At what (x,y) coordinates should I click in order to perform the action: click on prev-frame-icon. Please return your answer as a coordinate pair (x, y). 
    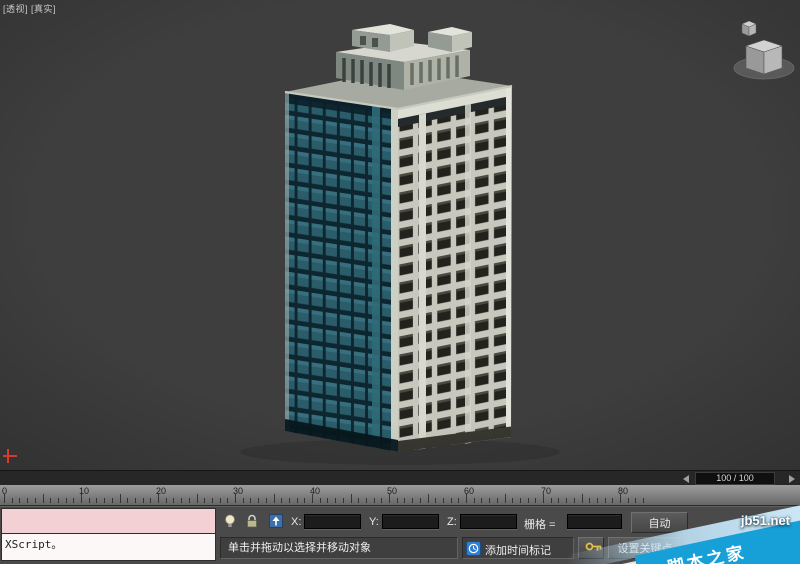
    Looking at the image, I should click on (686, 479).